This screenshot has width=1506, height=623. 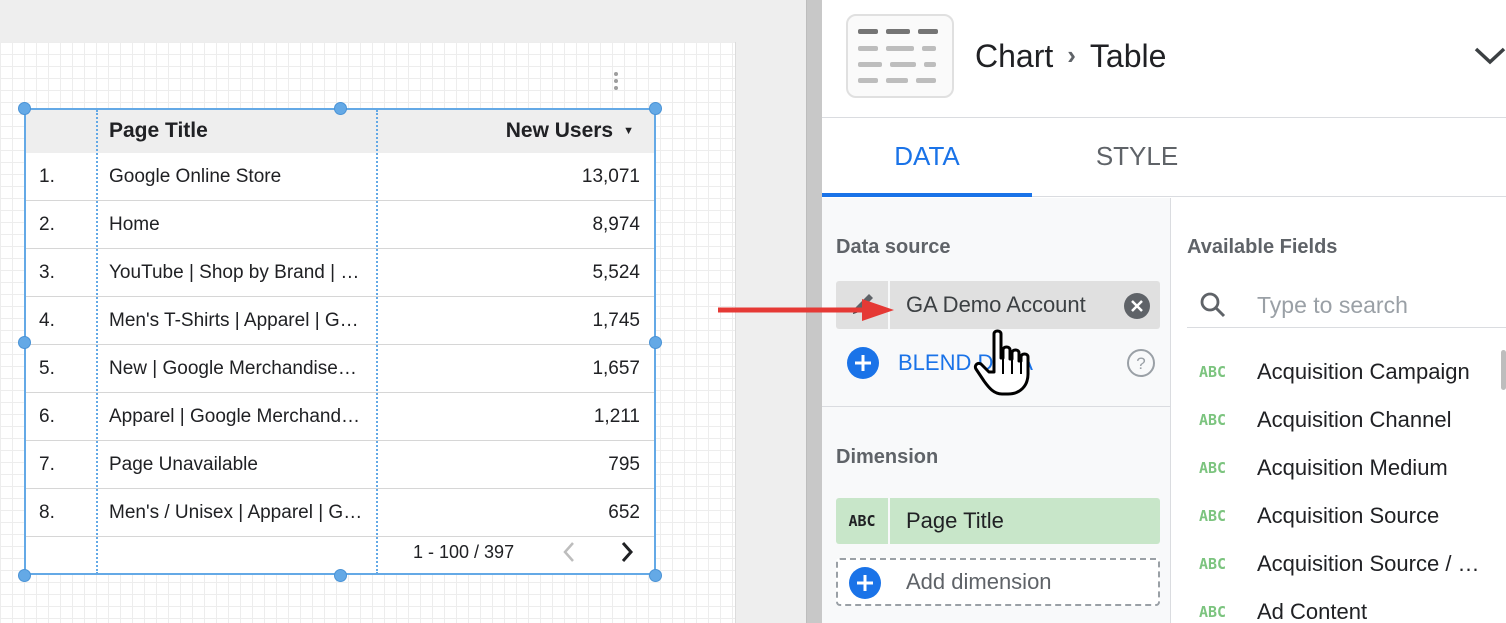 I want to click on chart-type-header: Chart › Table, so click(x=1164, y=59).